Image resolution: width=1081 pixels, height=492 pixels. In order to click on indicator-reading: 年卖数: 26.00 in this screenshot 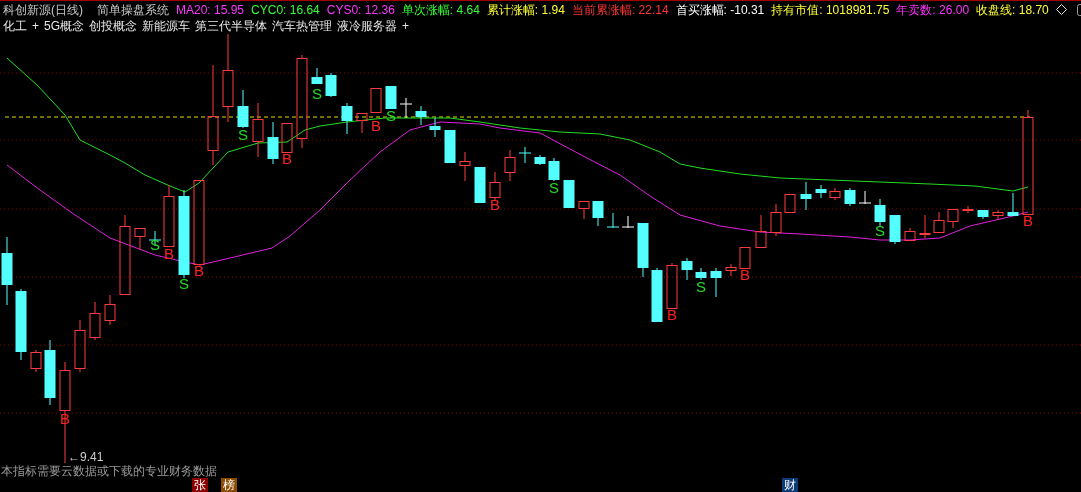, I will do `click(933, 9)`.